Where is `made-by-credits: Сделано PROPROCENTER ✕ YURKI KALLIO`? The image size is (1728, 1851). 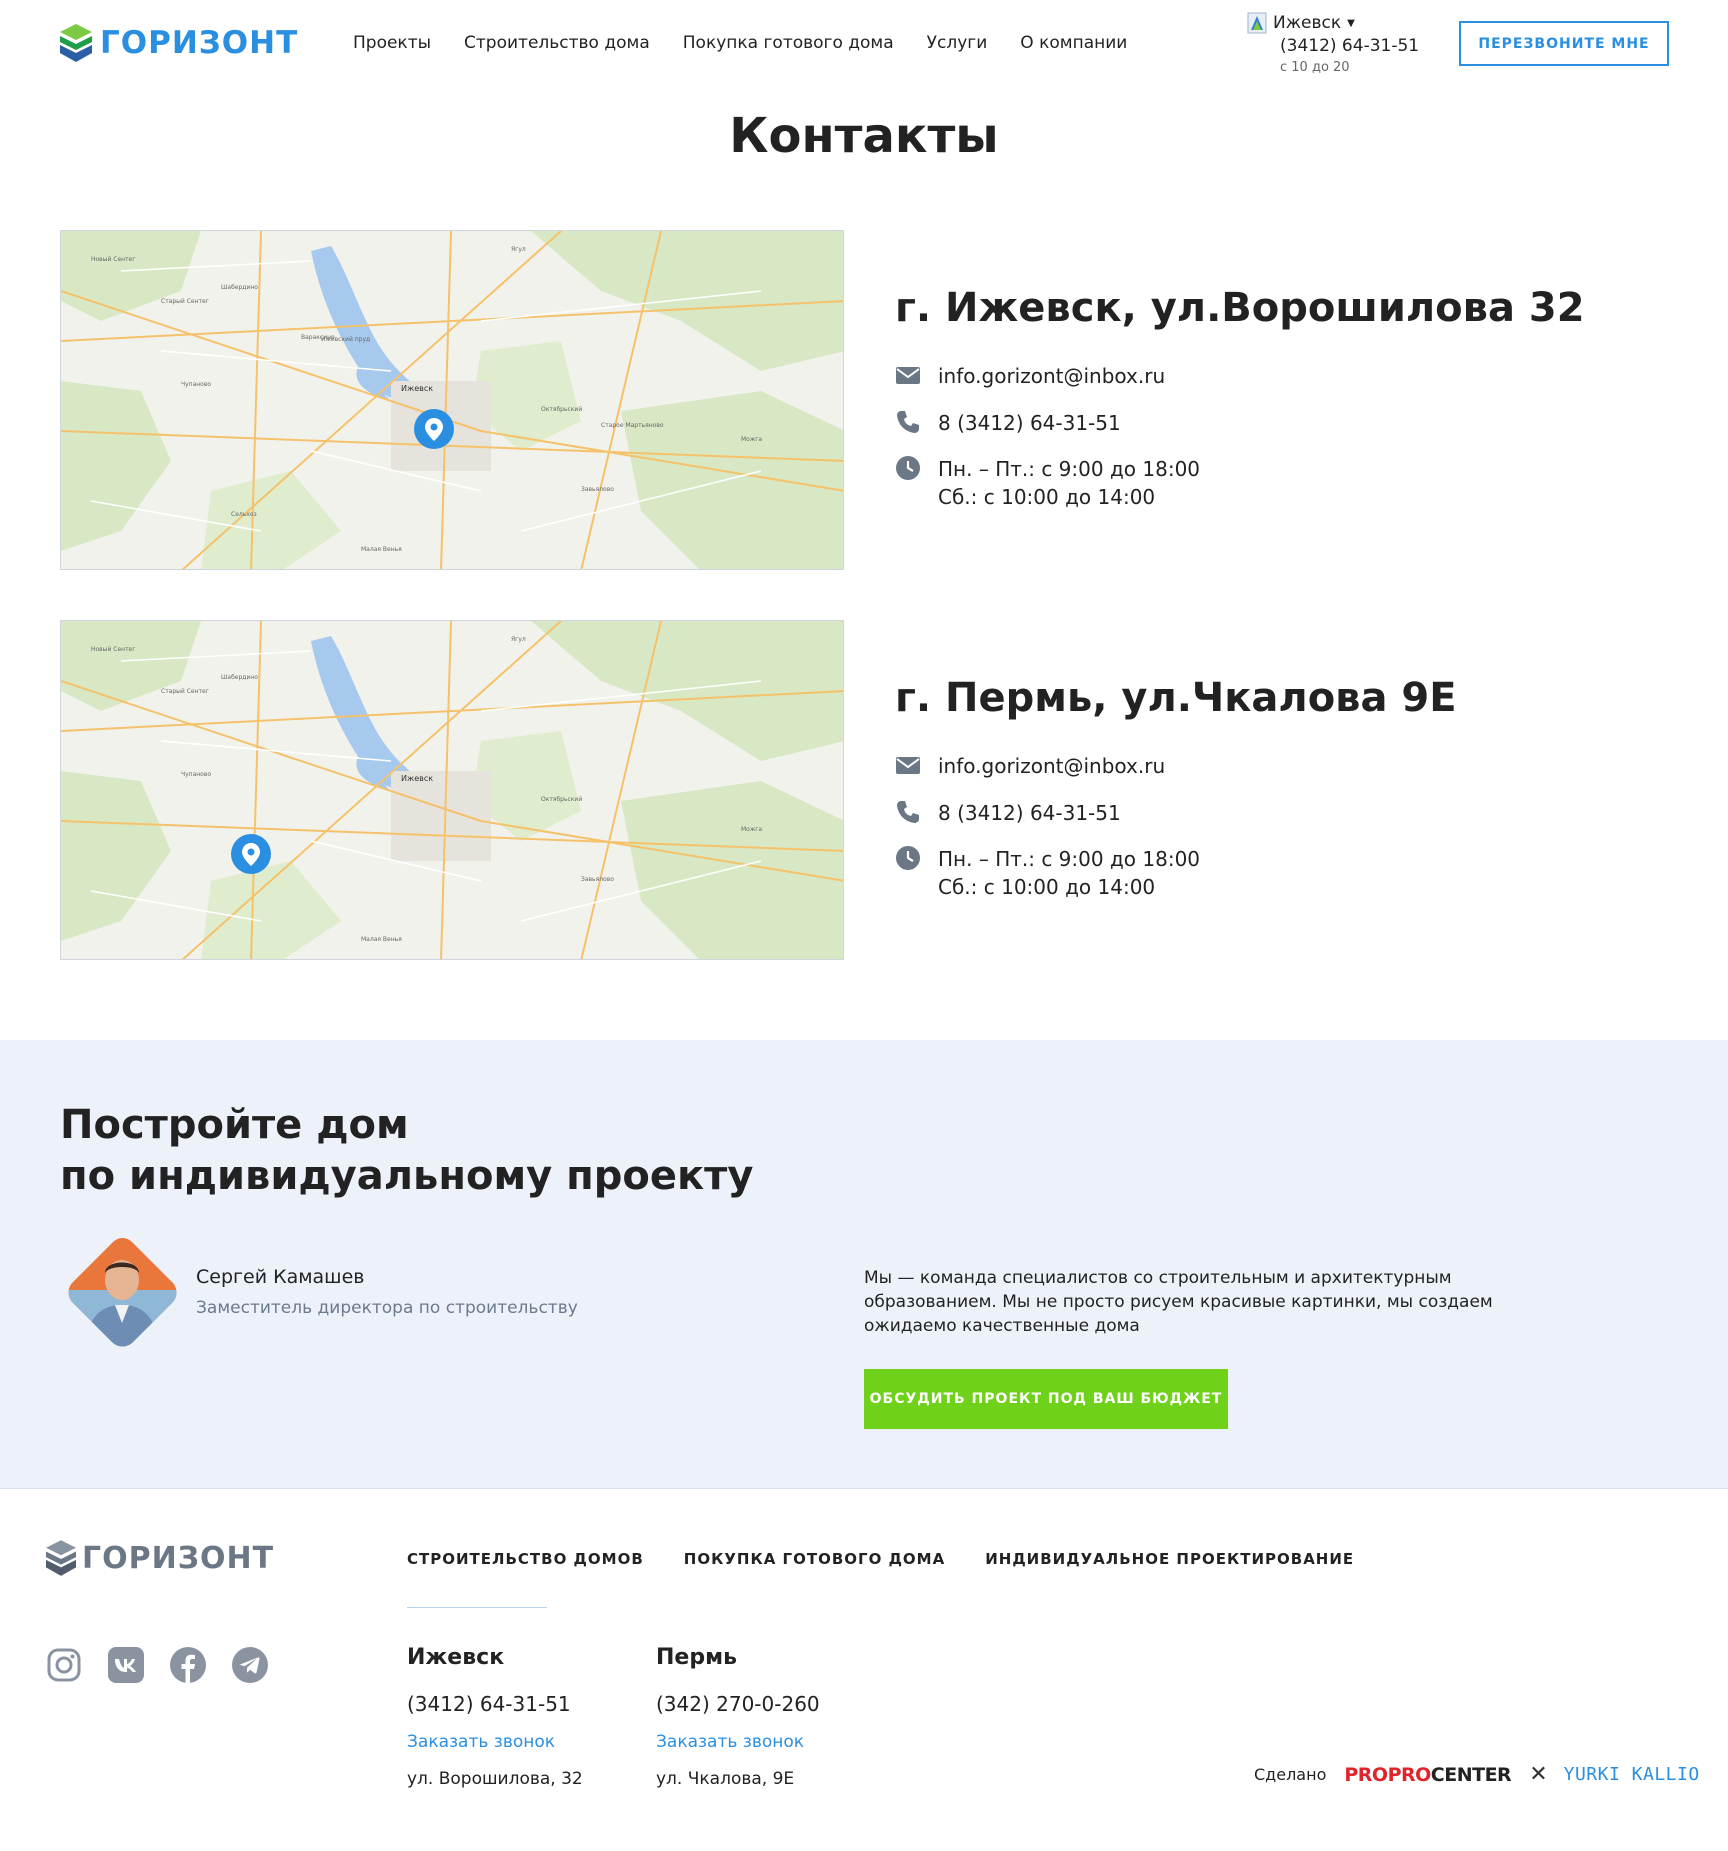 made-by-credits: Сделано PROPROCENTER ✕ YURKI KALLIO is located at coordinates (1477, 1774).